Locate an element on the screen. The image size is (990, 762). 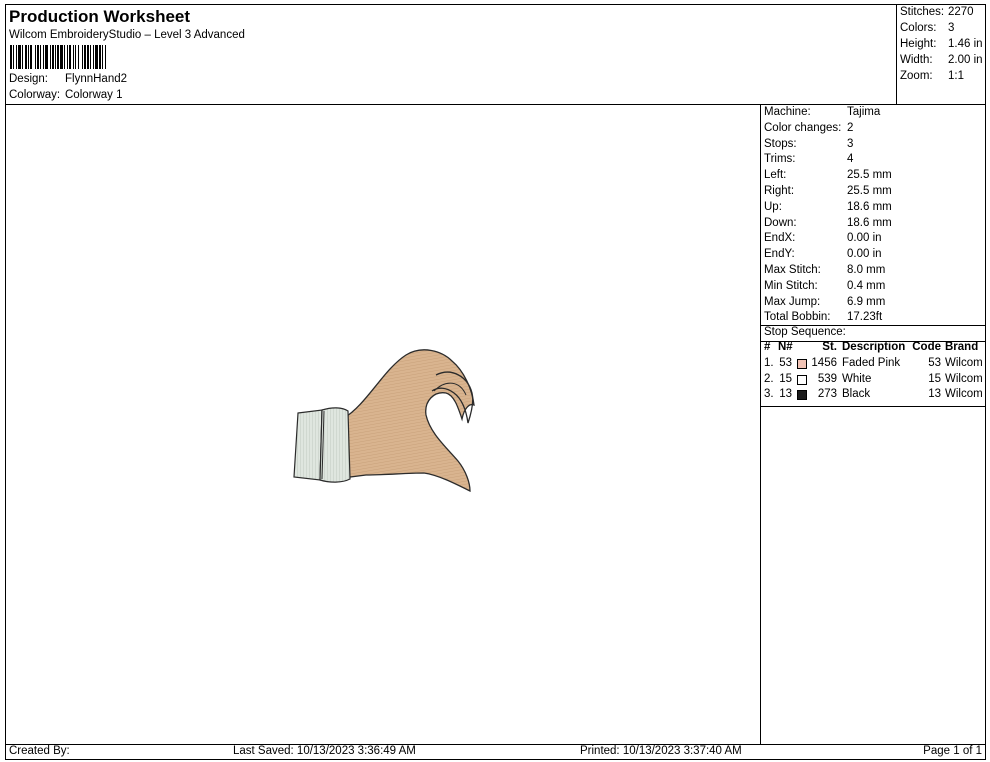
spec-label: EndX: is located at coordinates (780, 238).